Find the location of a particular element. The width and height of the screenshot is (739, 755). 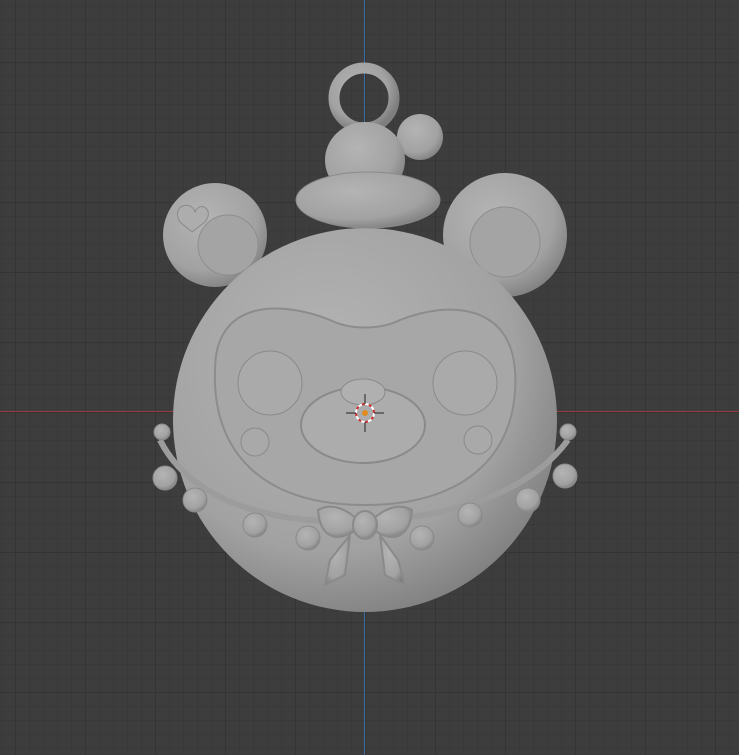

nose is located at coordinates (363, 392).